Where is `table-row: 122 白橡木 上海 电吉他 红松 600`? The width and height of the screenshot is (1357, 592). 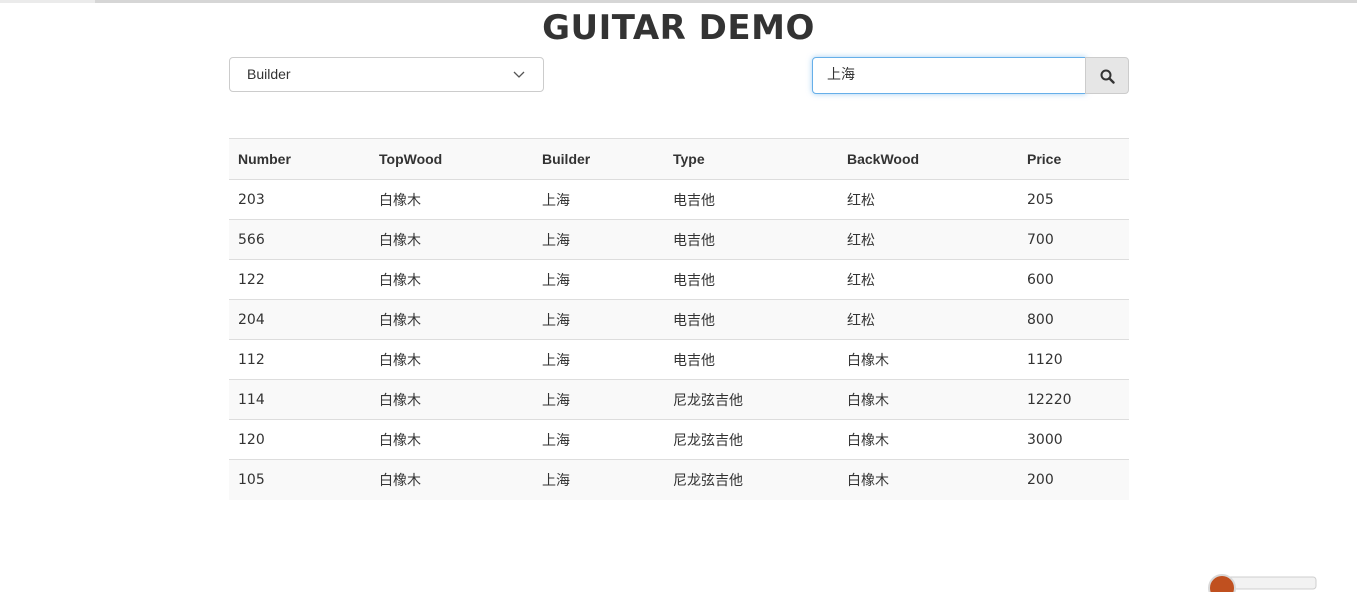
table-row: 122 白橡木 上海 电吉他 红松 600 is located at coordinates (679, 279).